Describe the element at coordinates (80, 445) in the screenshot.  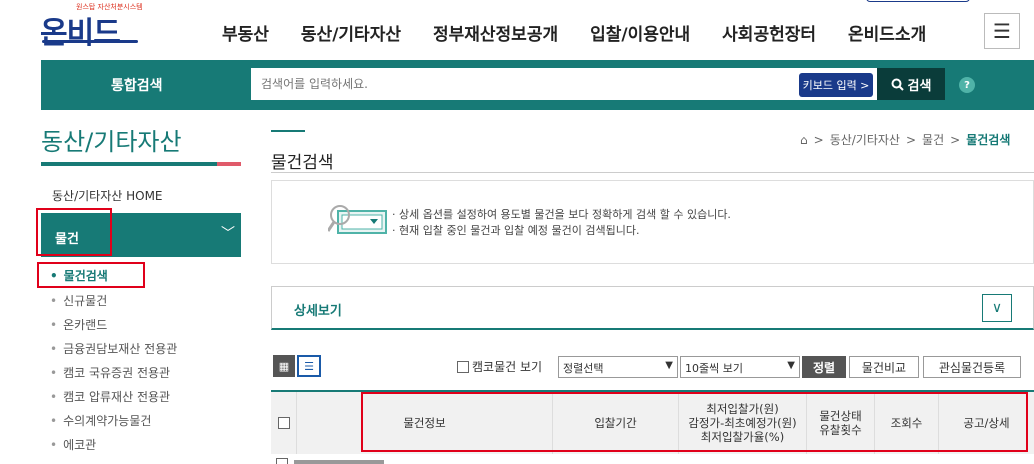
I see `sidebar-item-label: 에코관` at that location.